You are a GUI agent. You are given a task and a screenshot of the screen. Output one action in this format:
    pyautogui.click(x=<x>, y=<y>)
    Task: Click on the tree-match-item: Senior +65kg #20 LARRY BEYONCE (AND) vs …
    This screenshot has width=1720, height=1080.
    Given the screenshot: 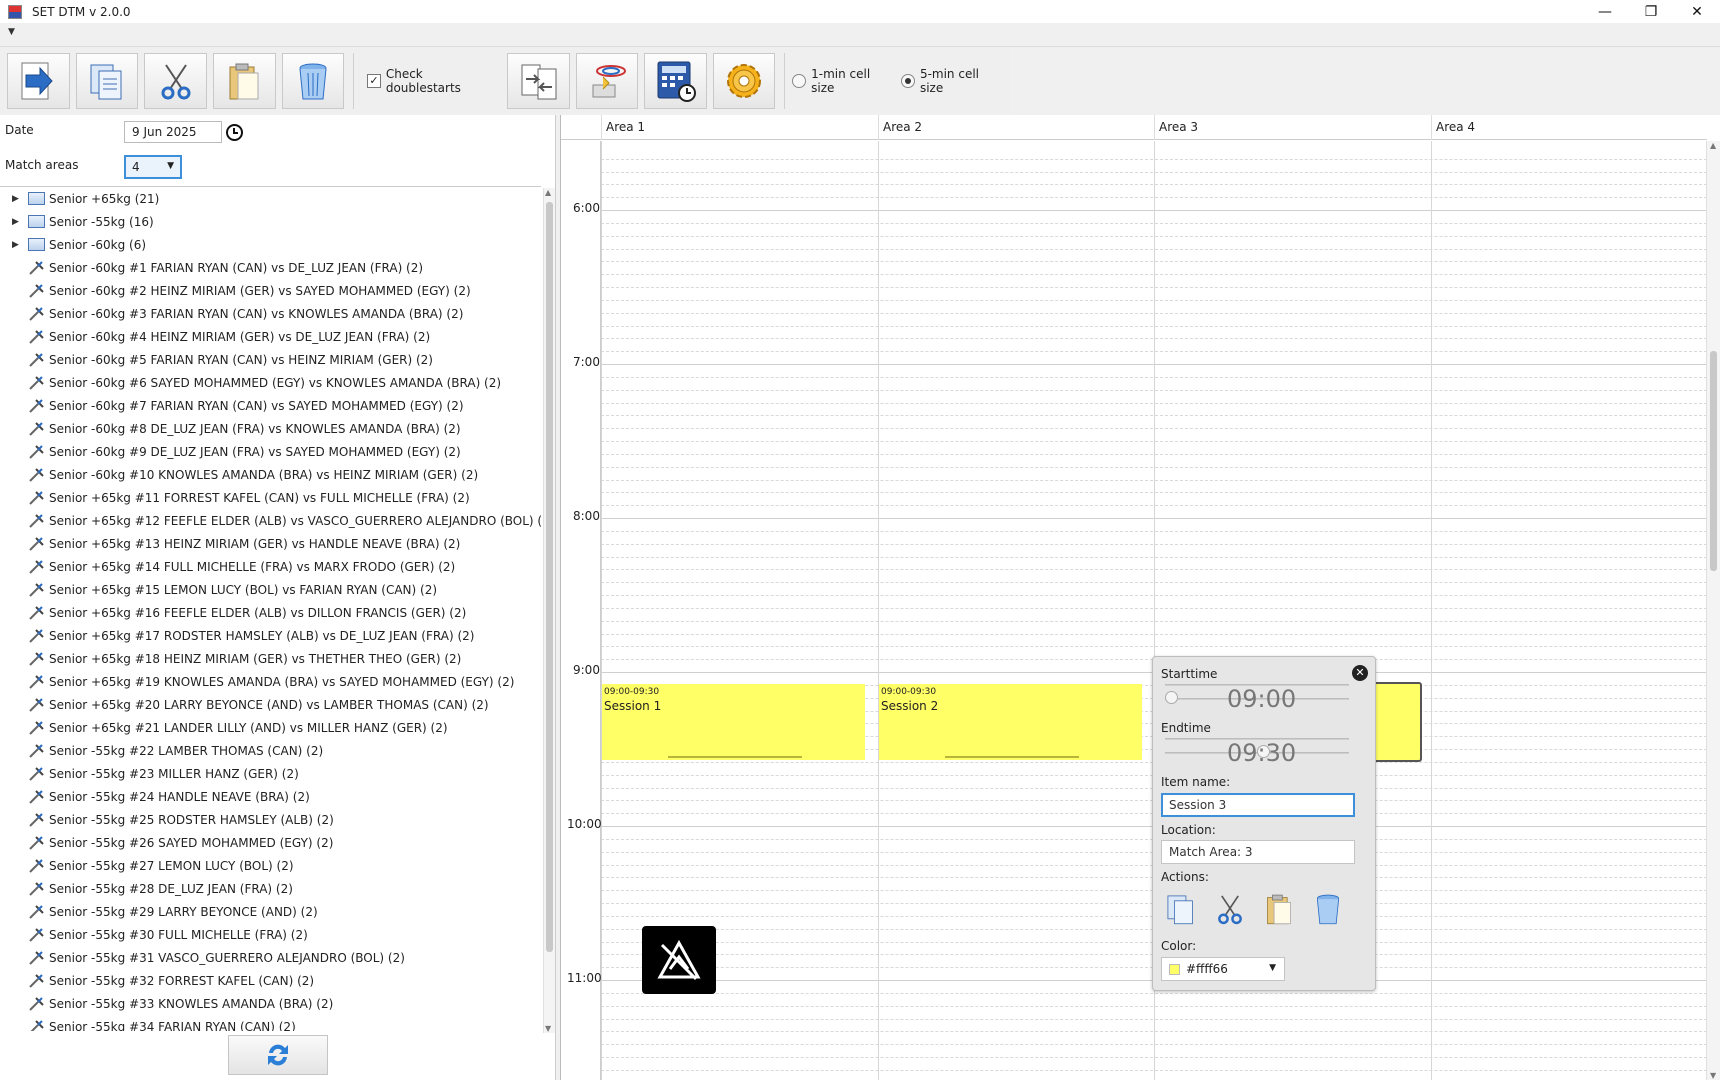 What is the action you would take?
    pyautogui.click(x=270, y=704)
    